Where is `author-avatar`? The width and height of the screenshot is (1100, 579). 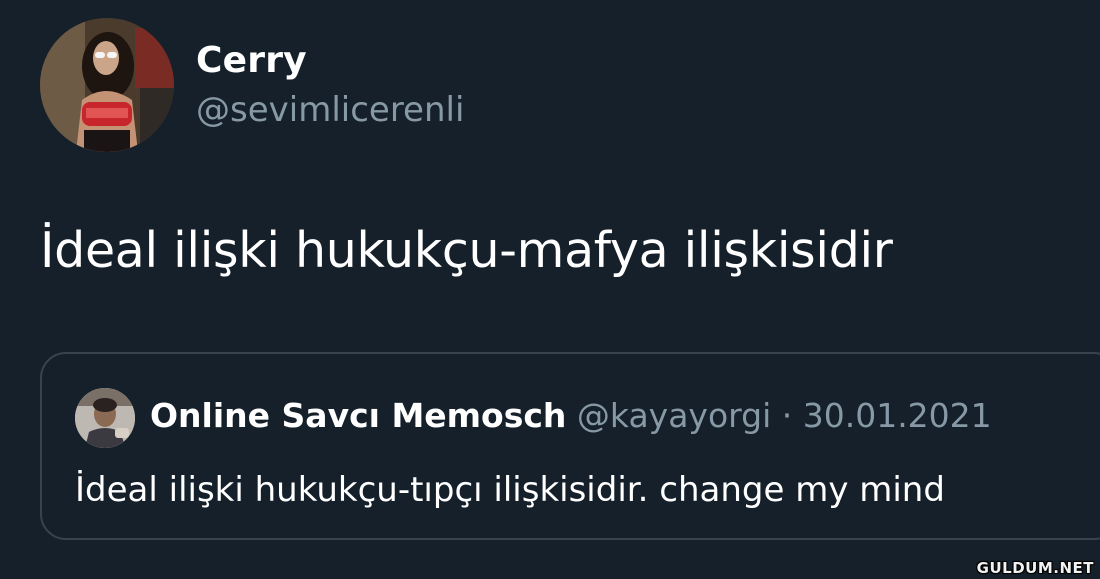
author-avatar is located at coordinates (107, 85).